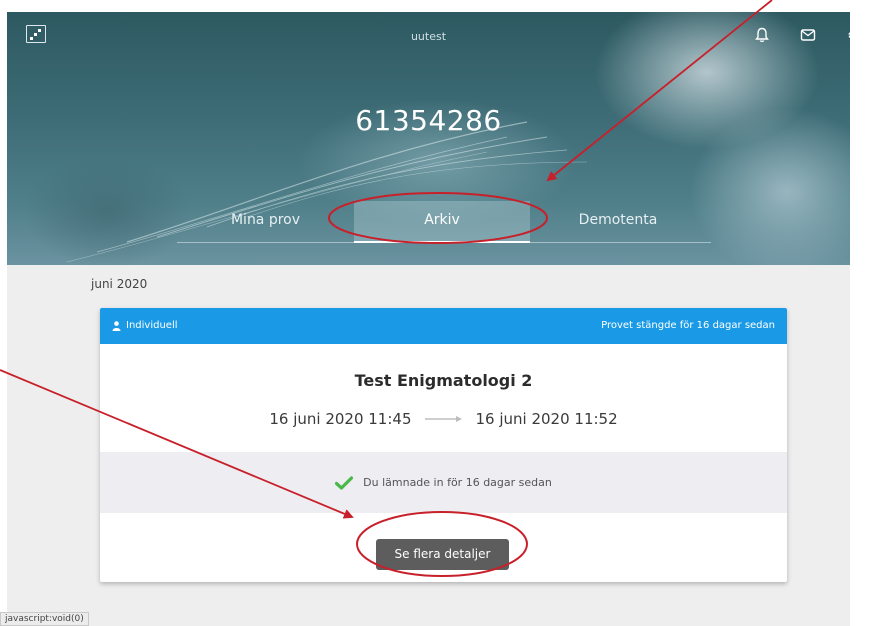  What do you see at coordinates (265, 222) in the screenshot?
I see `tab-mina-prov: Mina prov` at bounding box center [265, 222].